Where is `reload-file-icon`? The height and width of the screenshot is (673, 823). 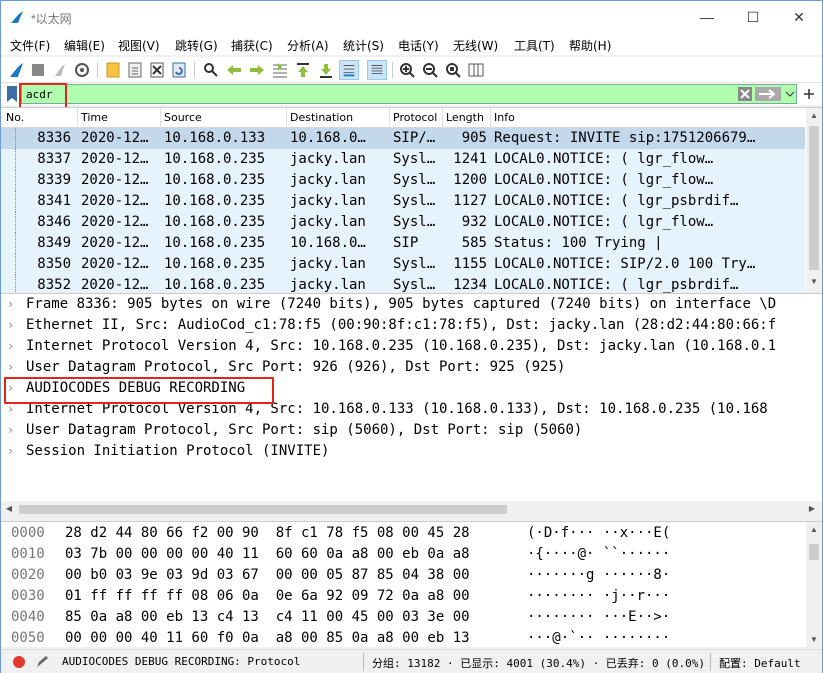 reload-file-icon is located at coordinates (179, 70).